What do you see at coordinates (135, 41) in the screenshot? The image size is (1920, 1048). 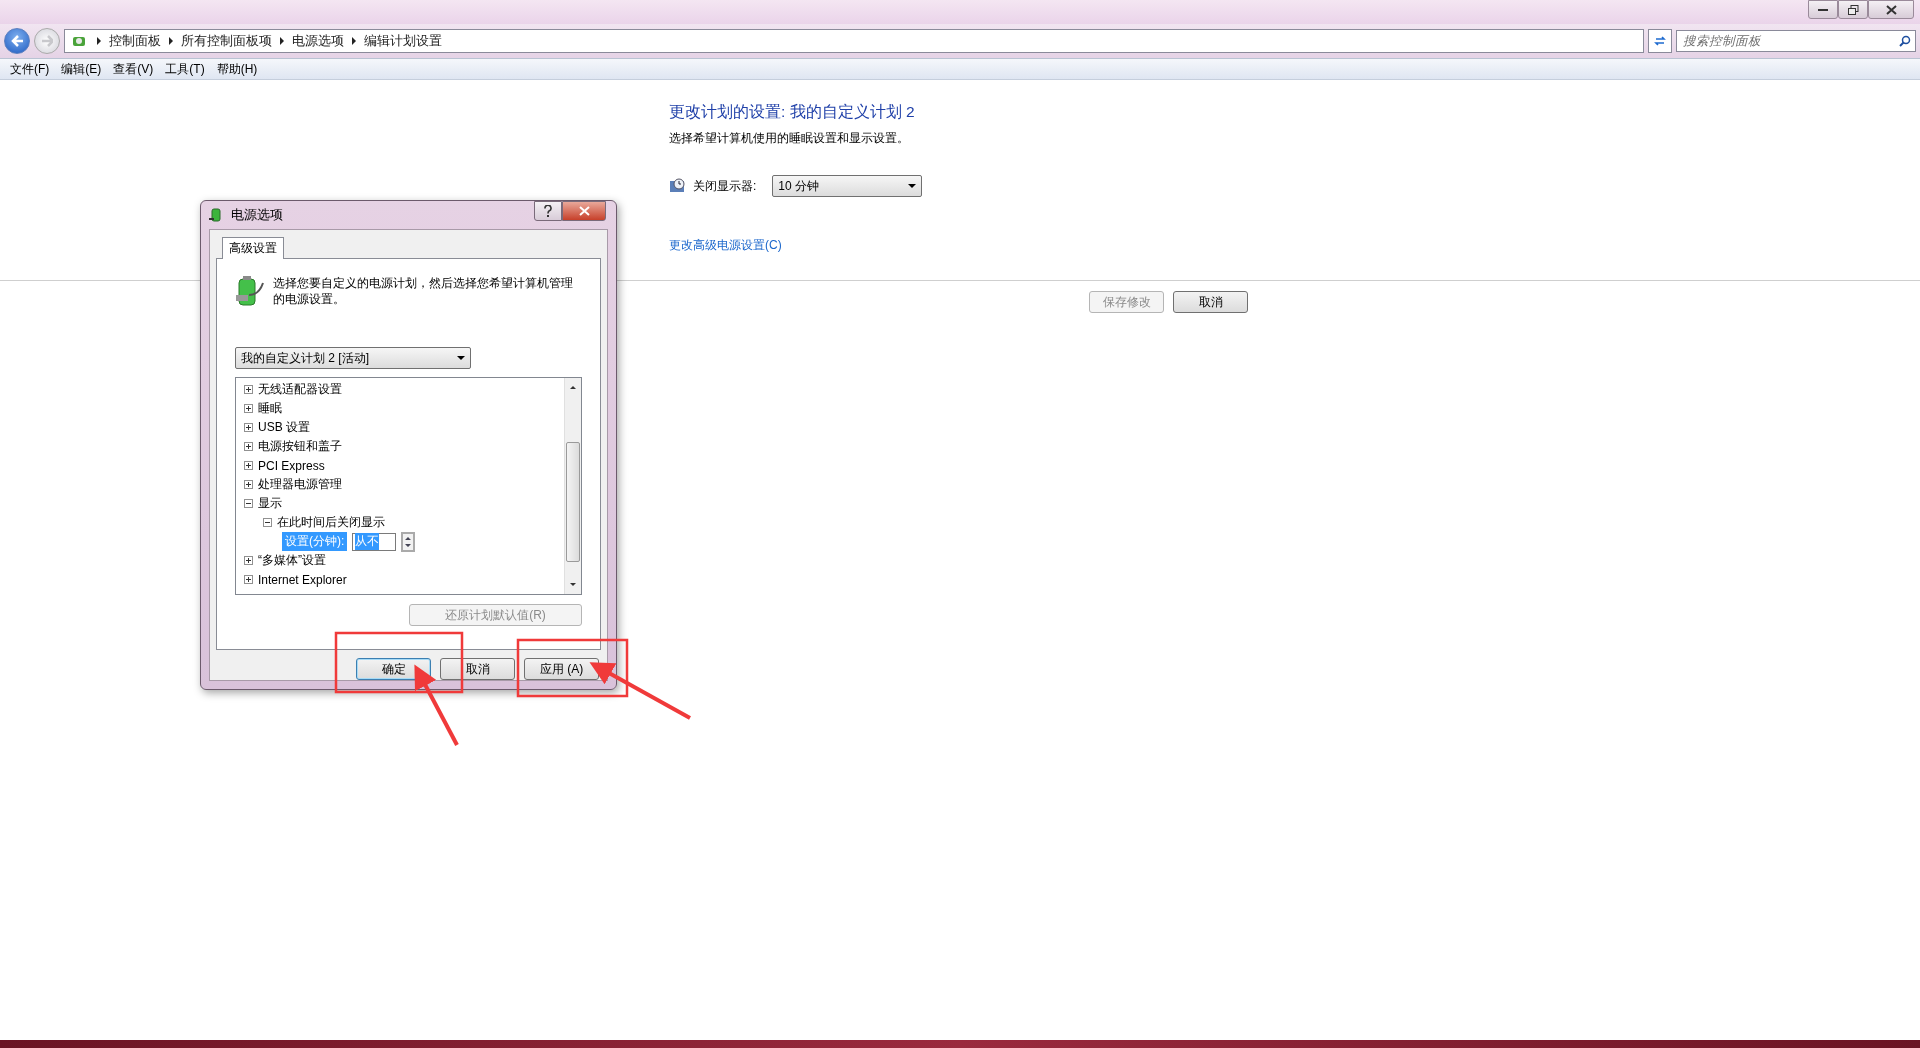 I see `breadcrumb-link: 控制面板` at bounding box center [135, 41].